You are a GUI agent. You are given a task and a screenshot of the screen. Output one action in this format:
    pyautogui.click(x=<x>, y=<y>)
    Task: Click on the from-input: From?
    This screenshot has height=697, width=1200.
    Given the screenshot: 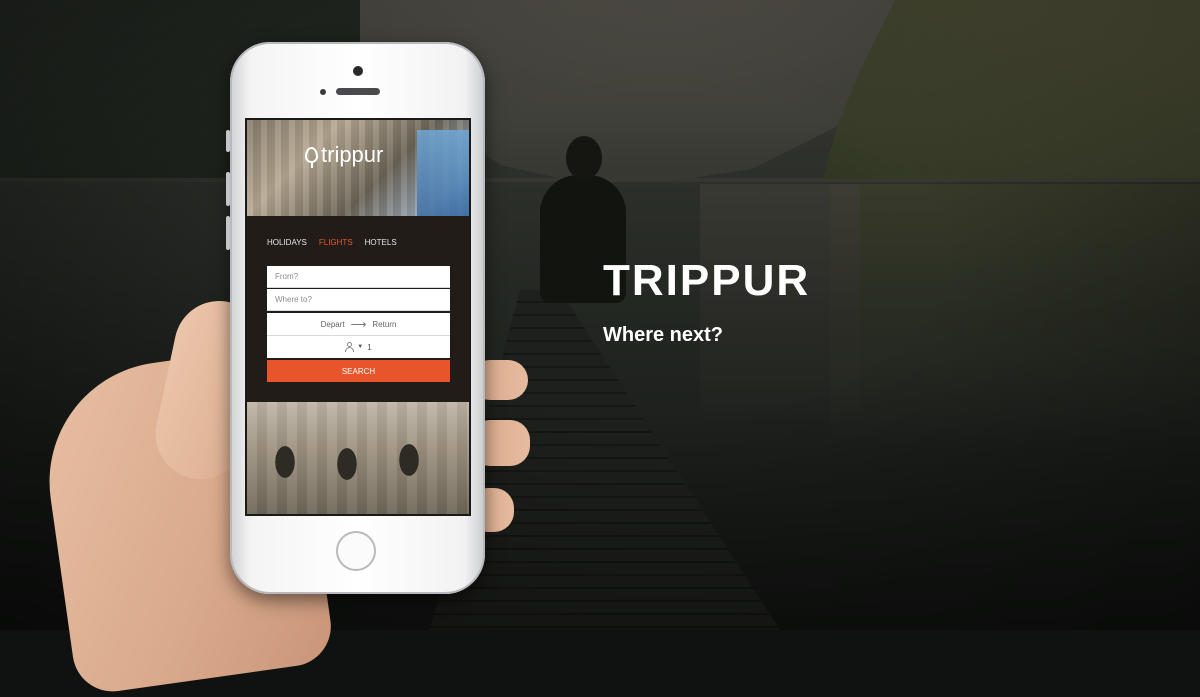 What is the action you would take?
    pyautogui.click(x=358, y=277)
    